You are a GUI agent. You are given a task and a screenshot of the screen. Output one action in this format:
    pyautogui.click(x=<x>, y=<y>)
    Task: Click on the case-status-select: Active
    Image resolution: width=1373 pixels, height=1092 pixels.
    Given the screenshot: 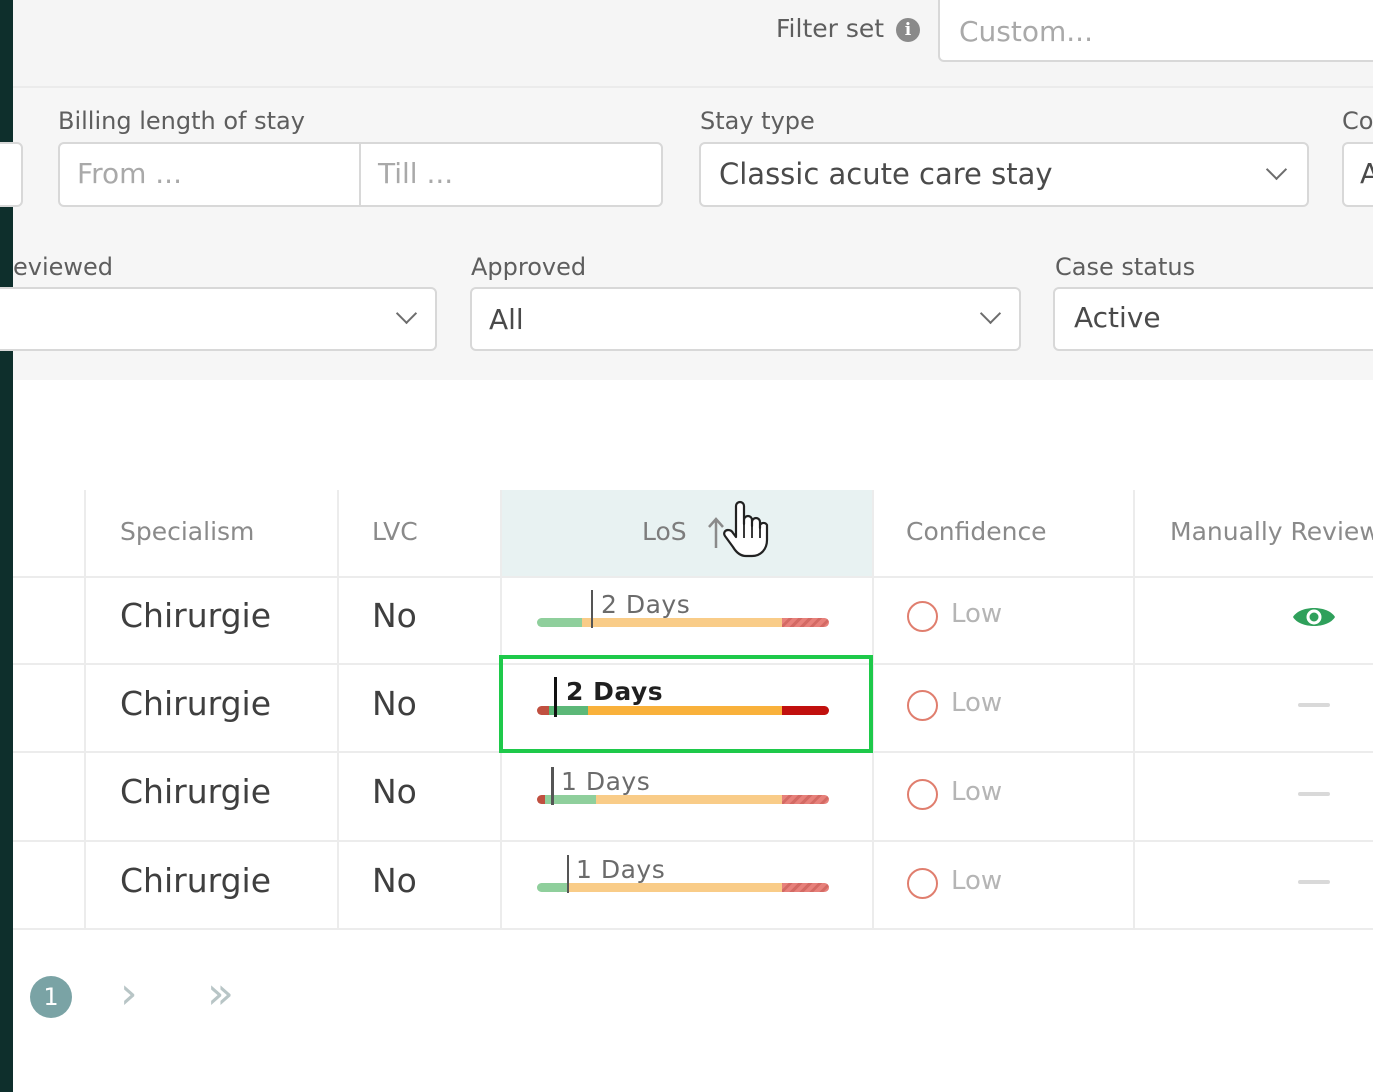 What is the action you would take?
    pyautogui.click(x=1213, y=319)
    